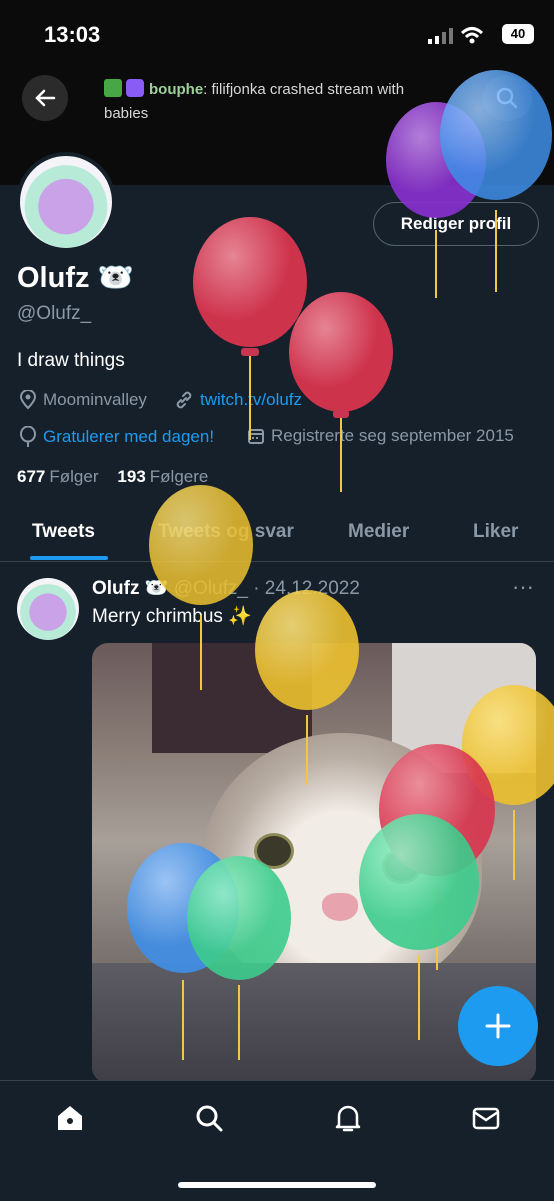 Image resolution: width=554 pixels, height=1201 pixels. What do you see at coordinates (66, 202) in the screenshot?
I see `profile-avatar` at bounding box center [66, 202].